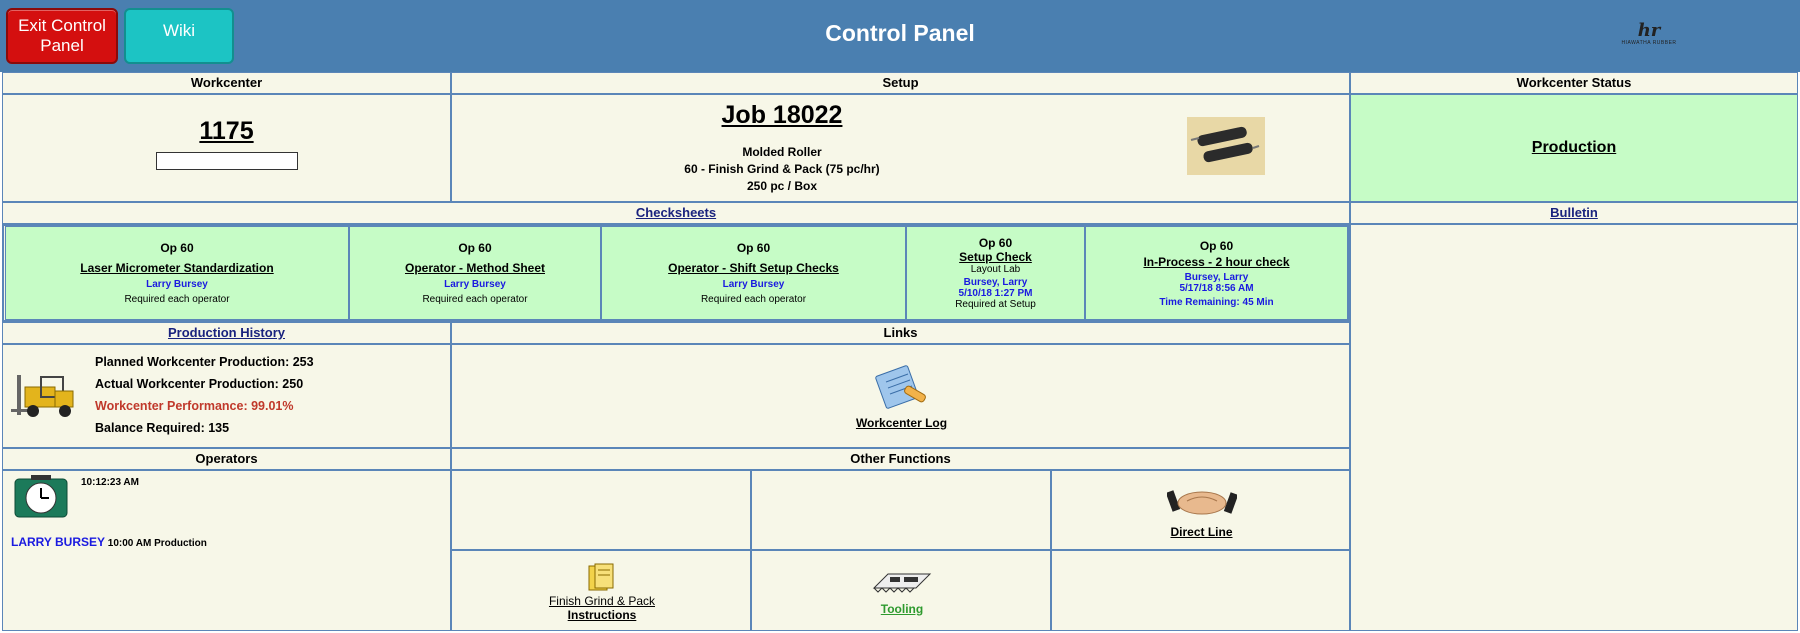 This screenshot has height=633, width=1800. I want to click on instructions-cell: Finish Grind & Pack Instructions, so click(601, 590).